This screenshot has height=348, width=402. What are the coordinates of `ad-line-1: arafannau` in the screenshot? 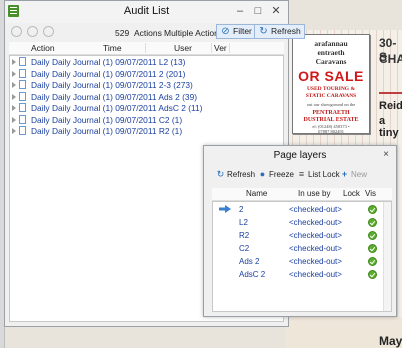 It's located at (331, 43).